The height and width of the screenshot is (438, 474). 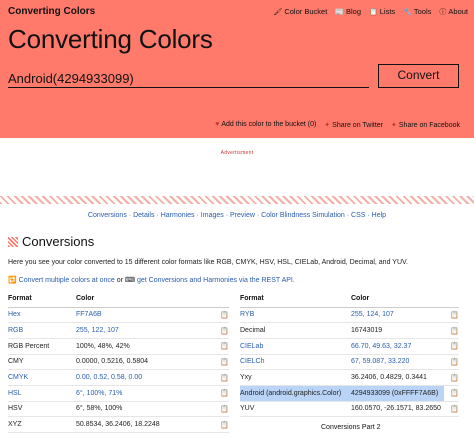 What do you see at coordinates (453, 12) in the screenshot?
I see `nav-about: ⓘ About` at bounding box center [453, 12].